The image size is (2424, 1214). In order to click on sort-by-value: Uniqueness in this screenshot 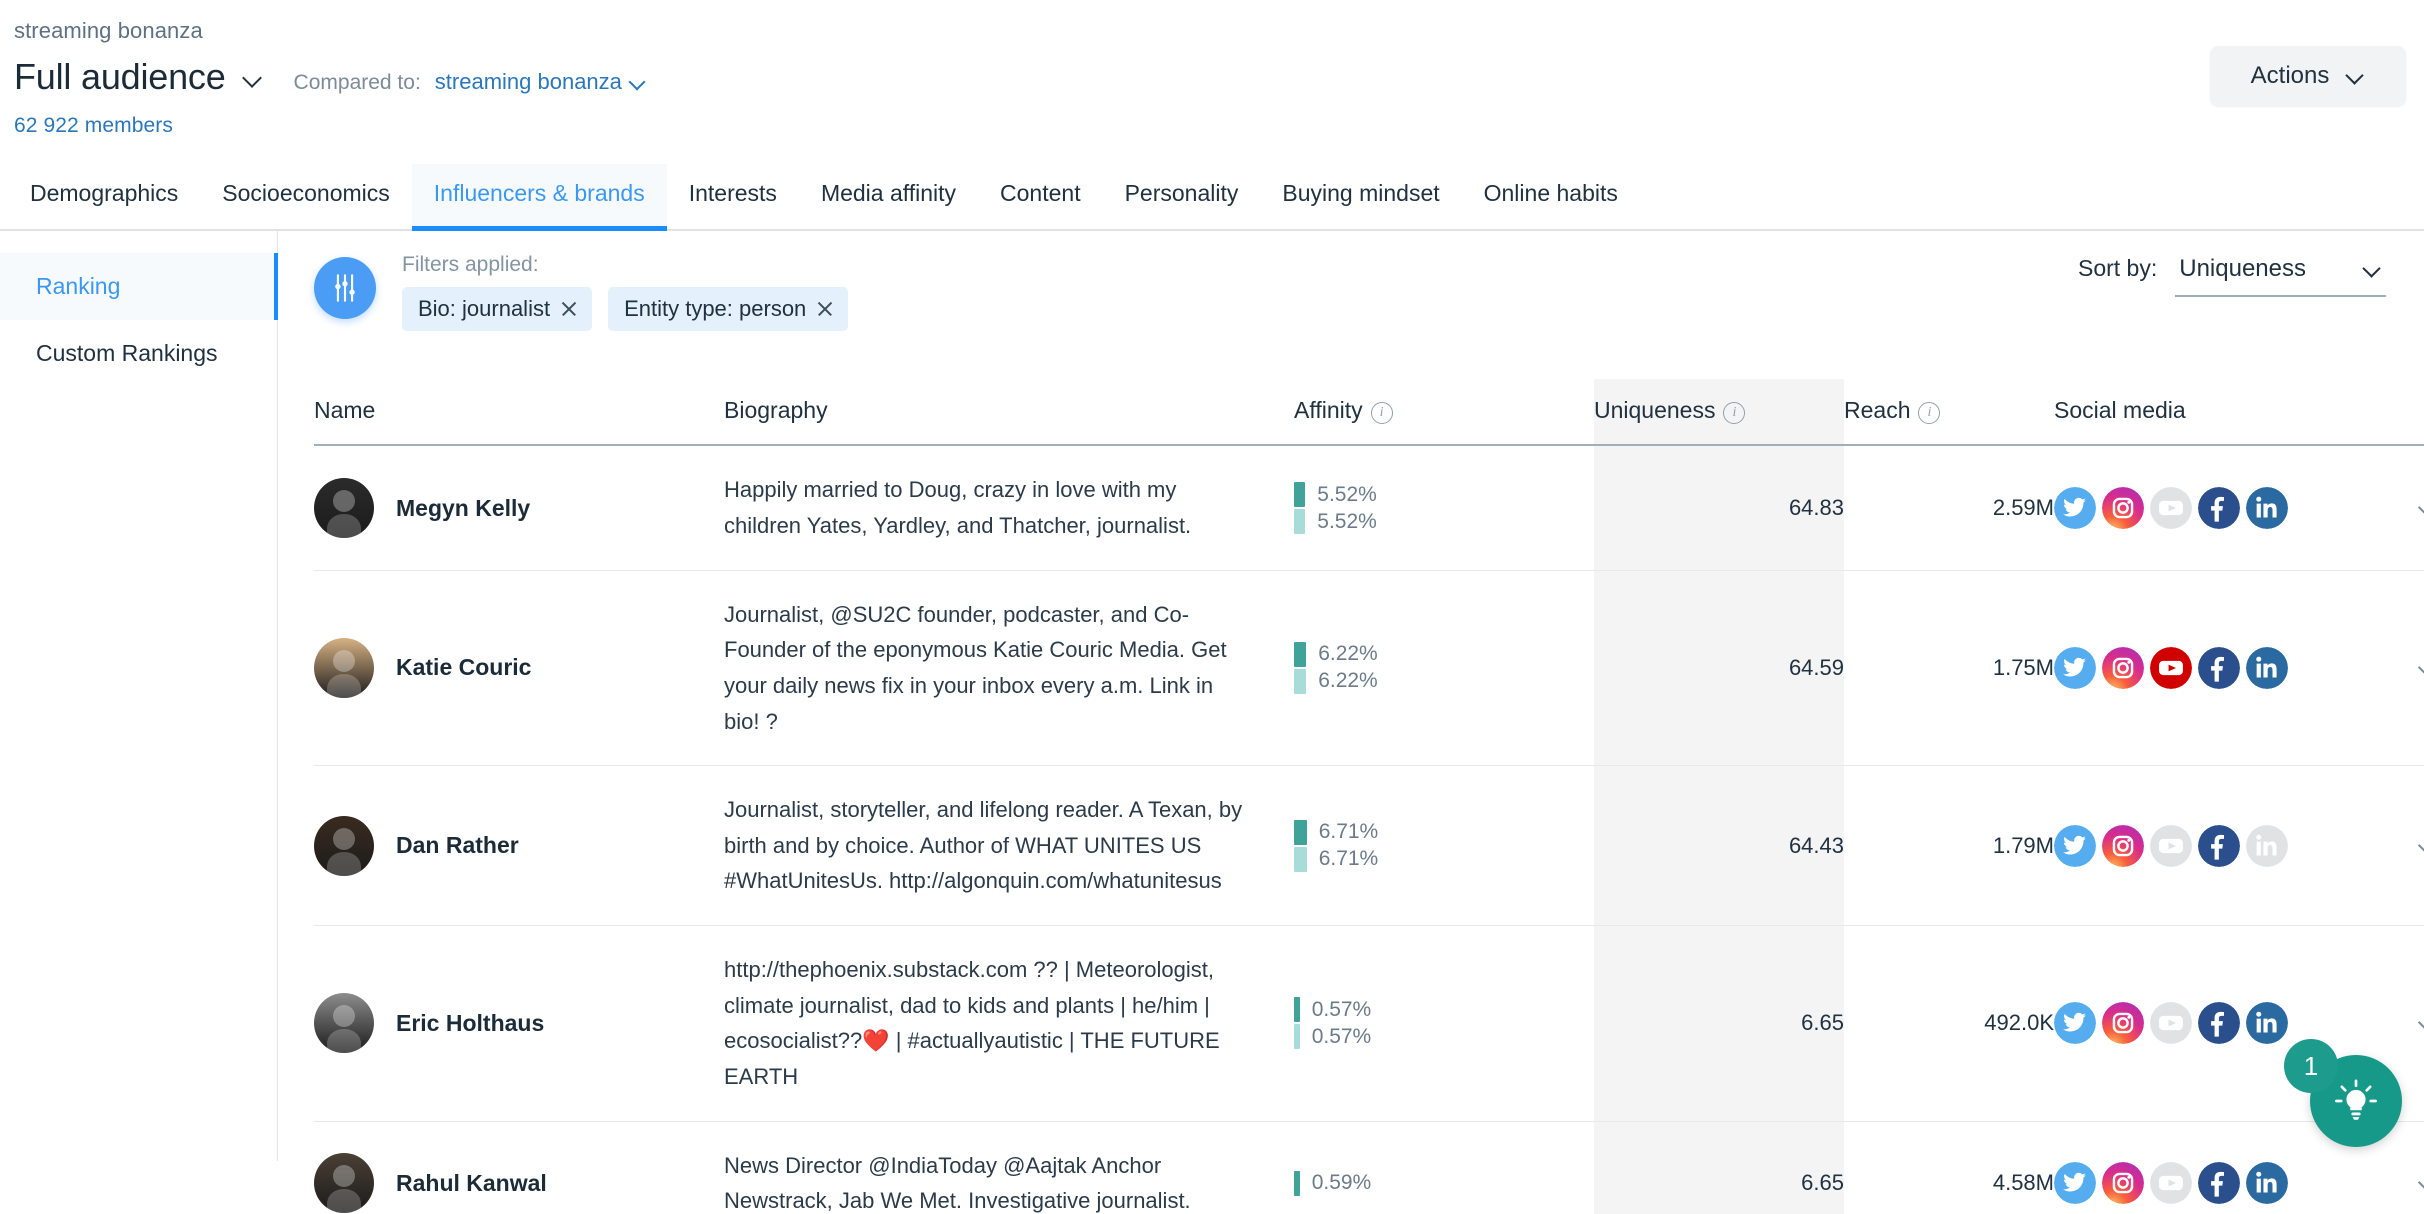, I will do `click(2242, 269)`.